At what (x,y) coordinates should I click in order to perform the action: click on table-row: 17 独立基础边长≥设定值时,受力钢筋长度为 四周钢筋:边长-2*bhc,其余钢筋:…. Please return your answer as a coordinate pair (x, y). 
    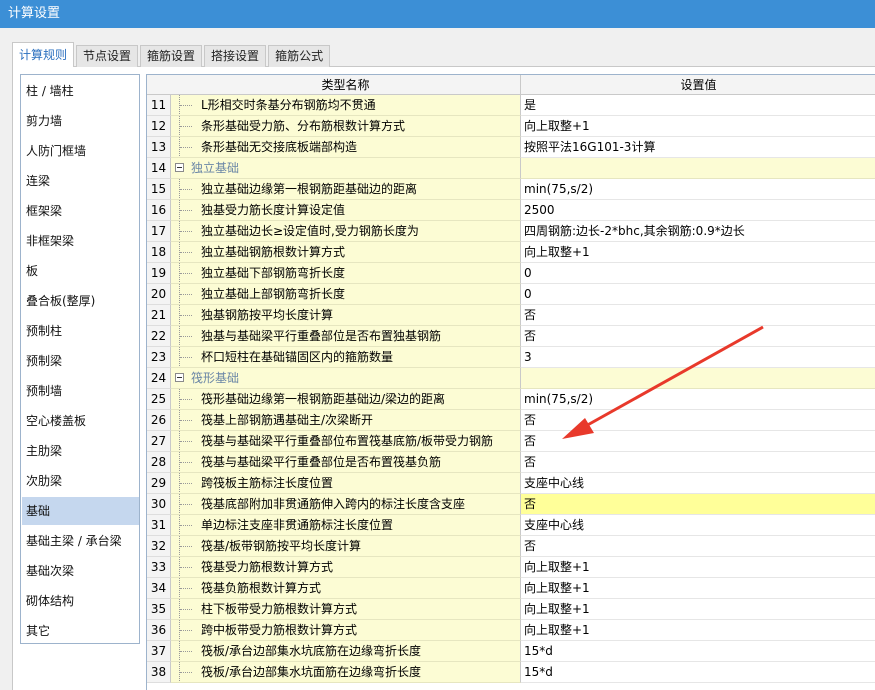
    Looking at the image, I should click on (511, 231).